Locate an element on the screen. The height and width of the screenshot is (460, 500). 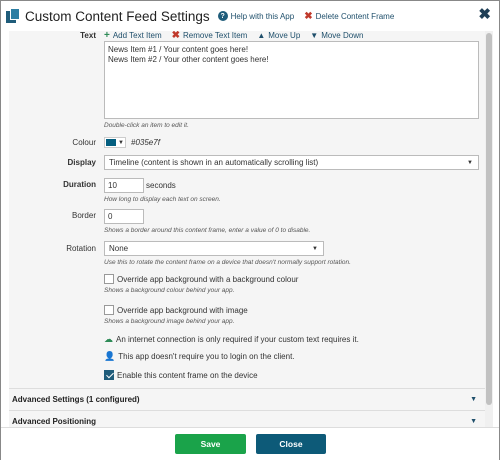
help-icon: ? is located at coordinates (222, 16).